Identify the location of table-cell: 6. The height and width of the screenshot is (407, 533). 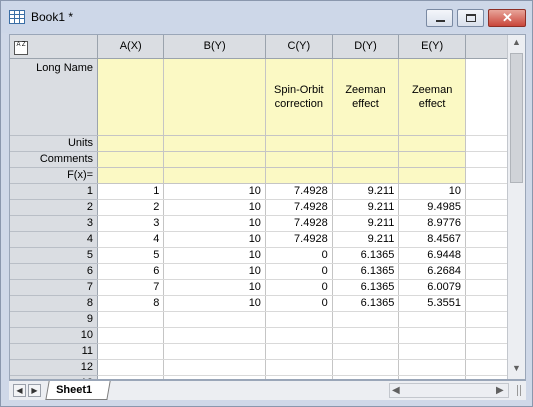
(131, 271).